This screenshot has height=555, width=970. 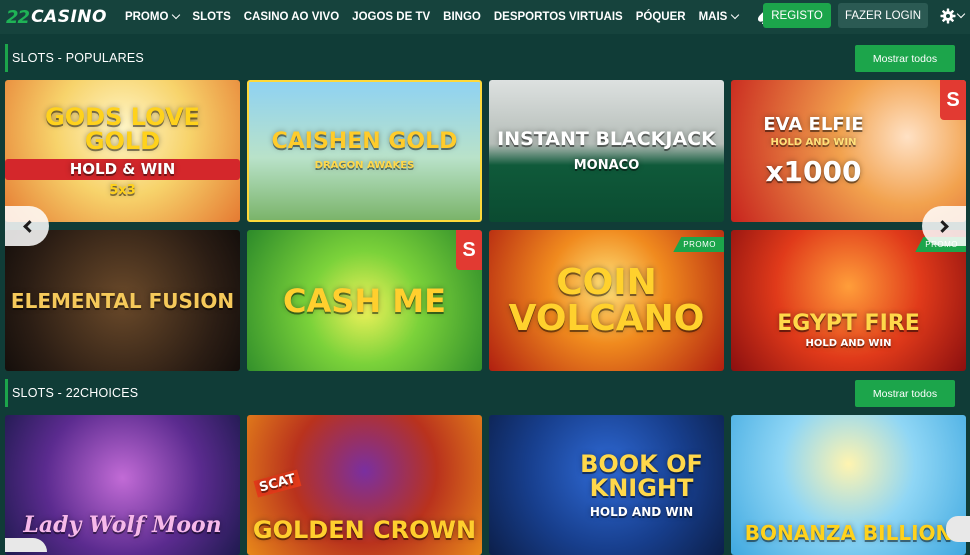 I want to click on game-title: INSTANT BLACKJACK, so click(x=606, y=139).